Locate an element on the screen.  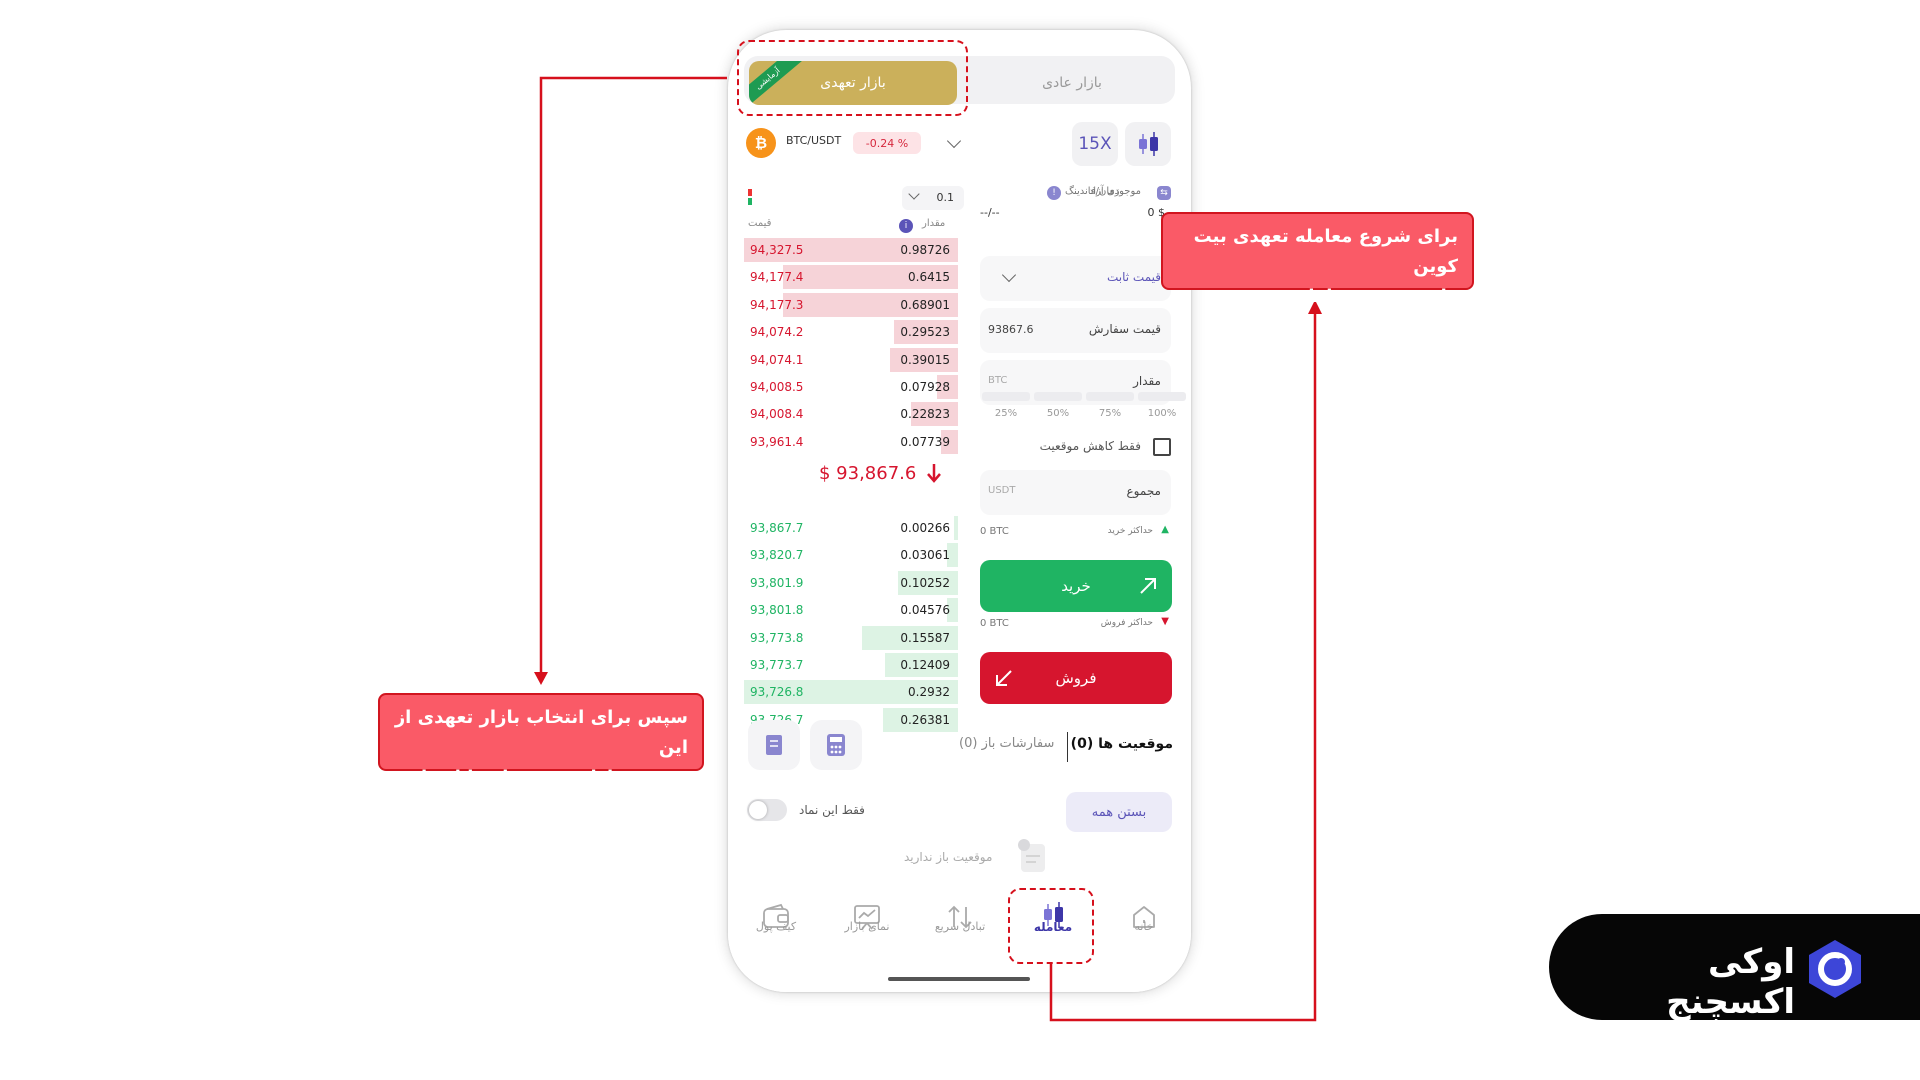
brand-name: اوکی اکسچنج is located at coordinates (1730, 982).